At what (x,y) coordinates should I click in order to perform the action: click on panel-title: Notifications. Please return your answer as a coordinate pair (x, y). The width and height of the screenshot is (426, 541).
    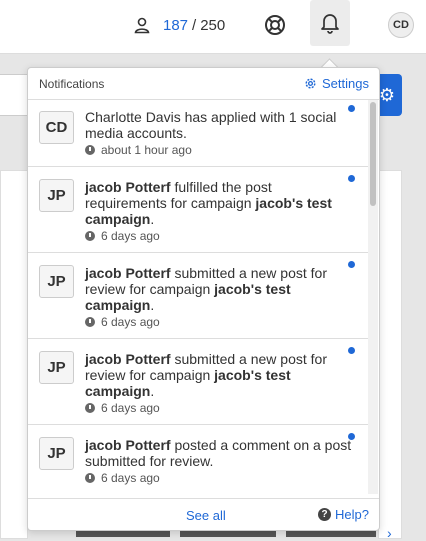
    Looking at the image, I should click on (72, 84).